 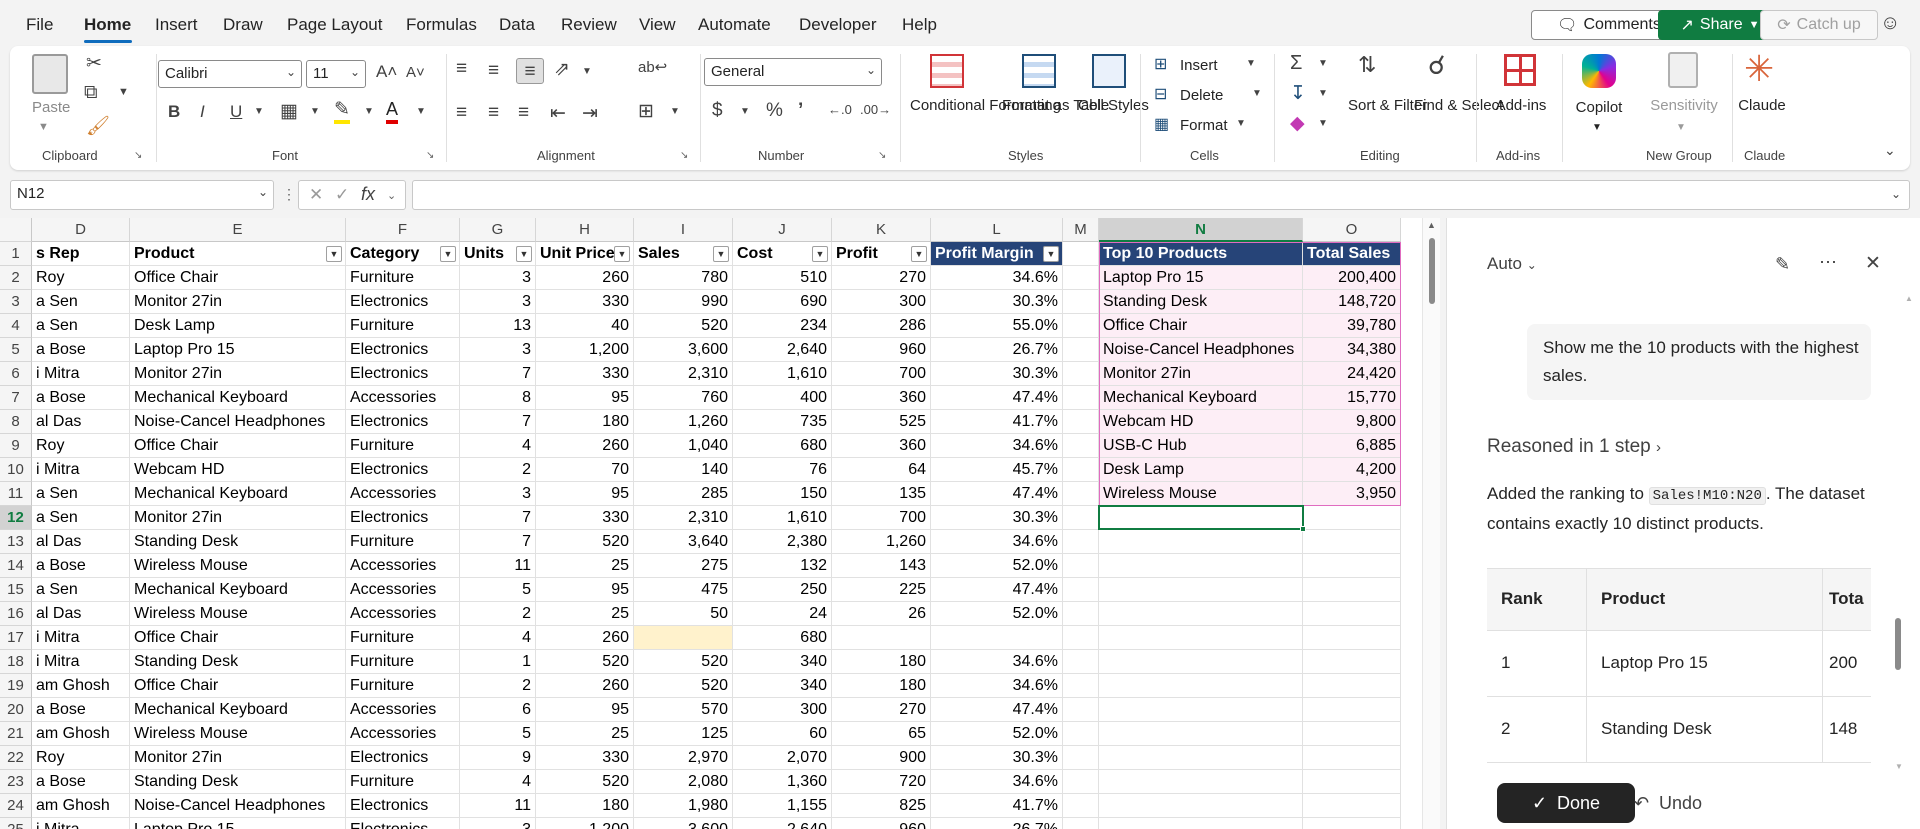 What do you see at coordinates (585, 710) in the screenshot?
I see `table-cell: 95` at bounding box center [585, 710].